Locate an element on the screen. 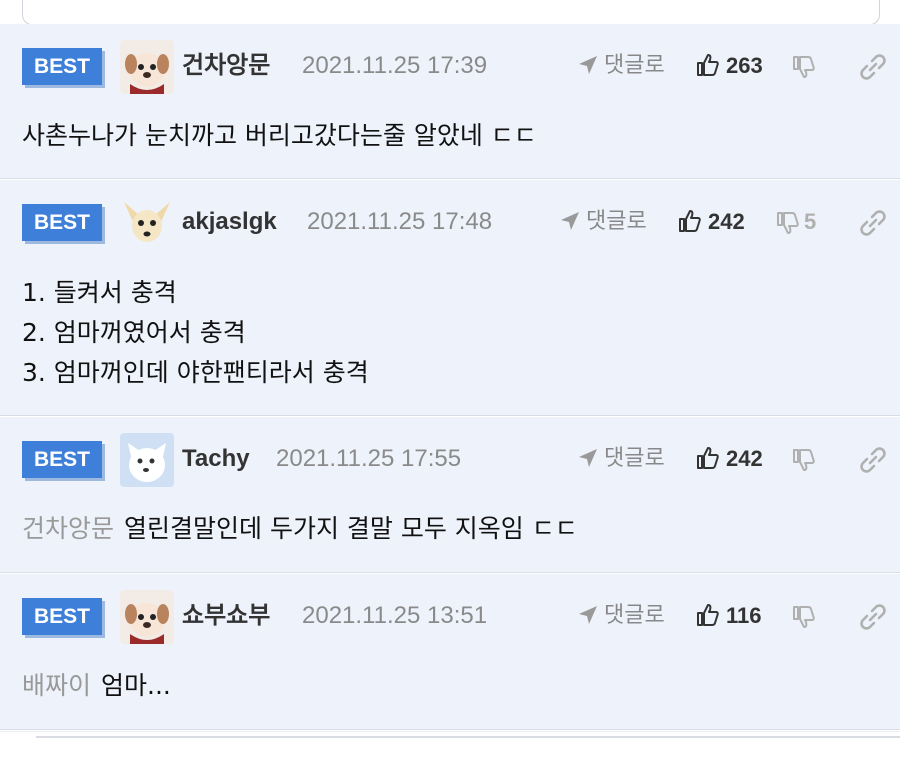 Image resolution: width=900 pixels, height=761 pixels. mention-link: 배짜이 is located at coordinates (56, 685).